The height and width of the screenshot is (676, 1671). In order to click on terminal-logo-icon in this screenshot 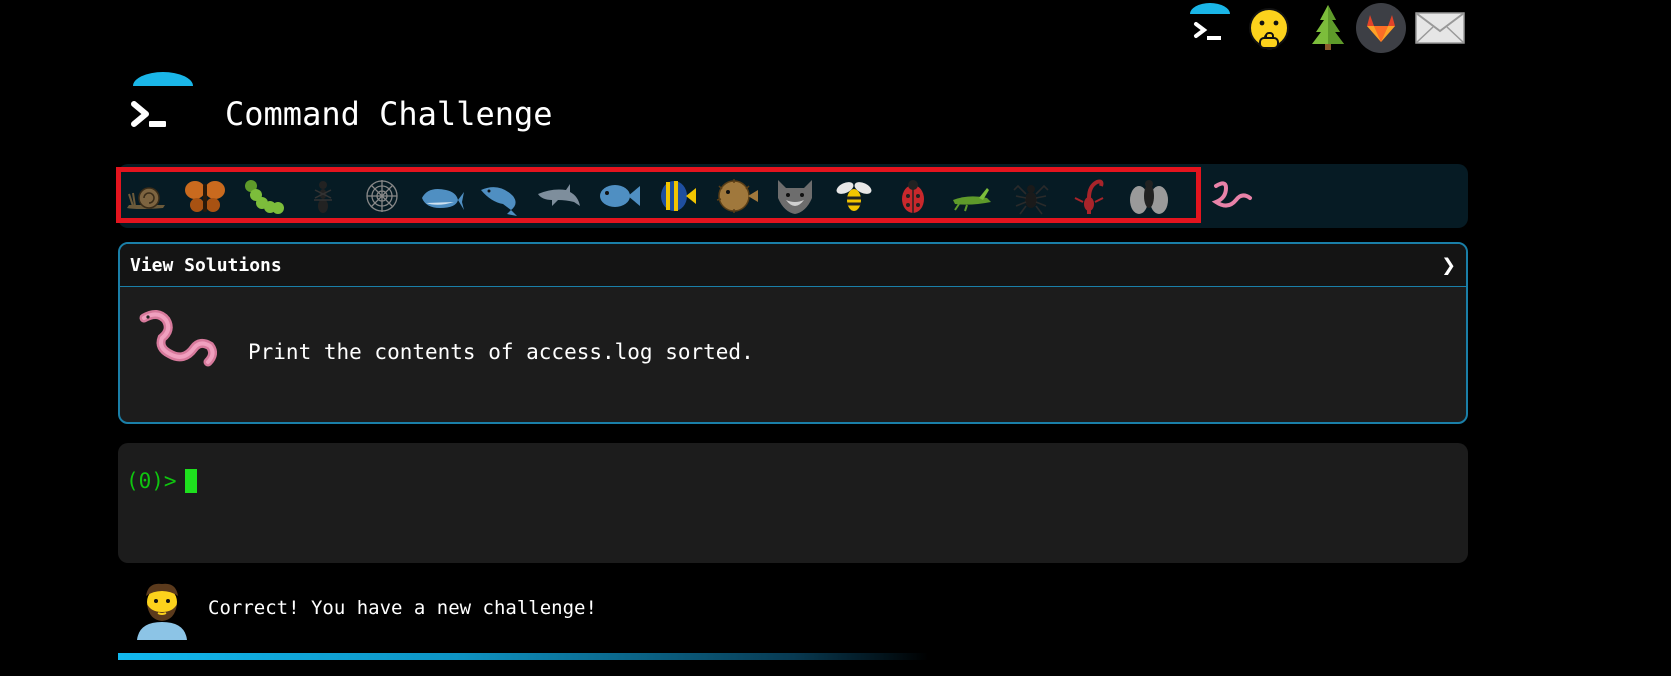, I will do `click(1210, 28)`.